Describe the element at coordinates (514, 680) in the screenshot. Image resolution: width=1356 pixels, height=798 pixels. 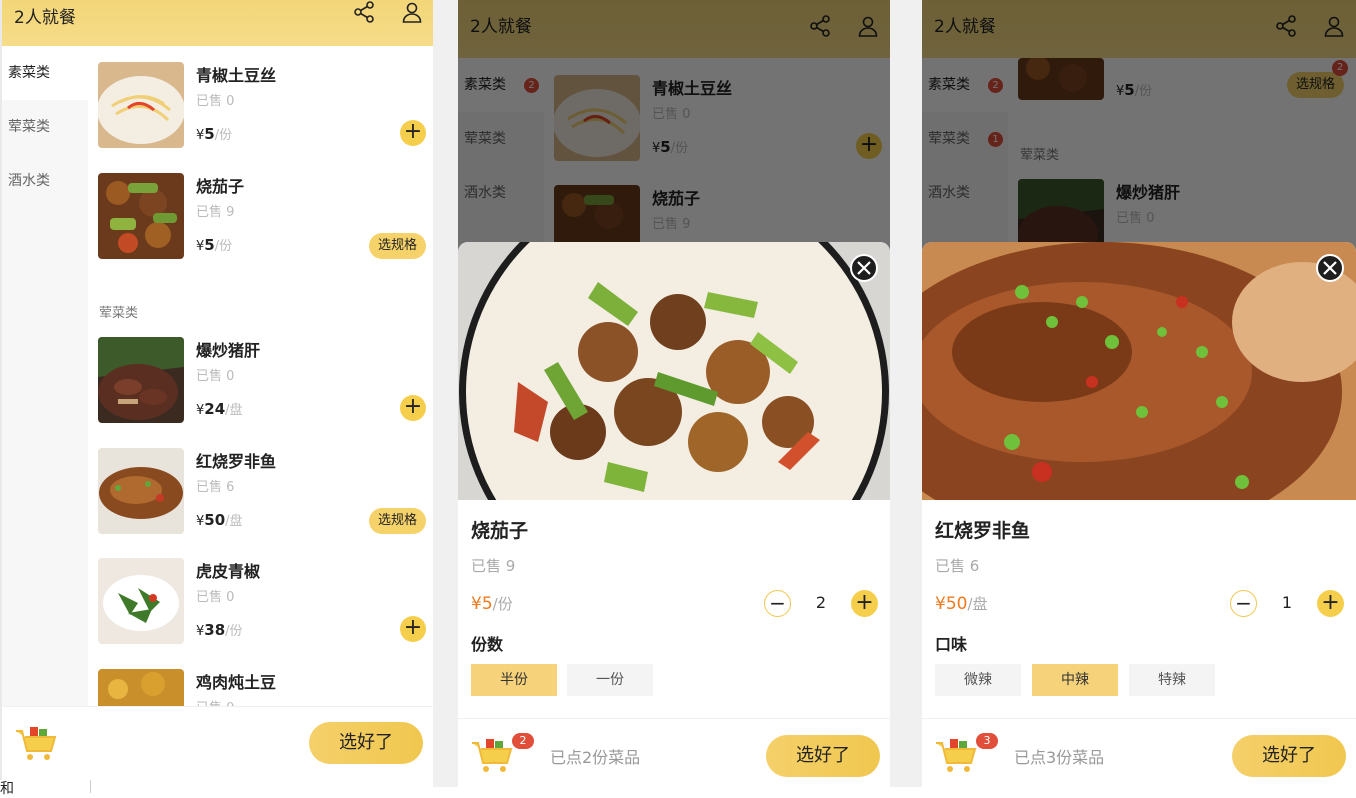
I see `option-half: 半份` at that location.